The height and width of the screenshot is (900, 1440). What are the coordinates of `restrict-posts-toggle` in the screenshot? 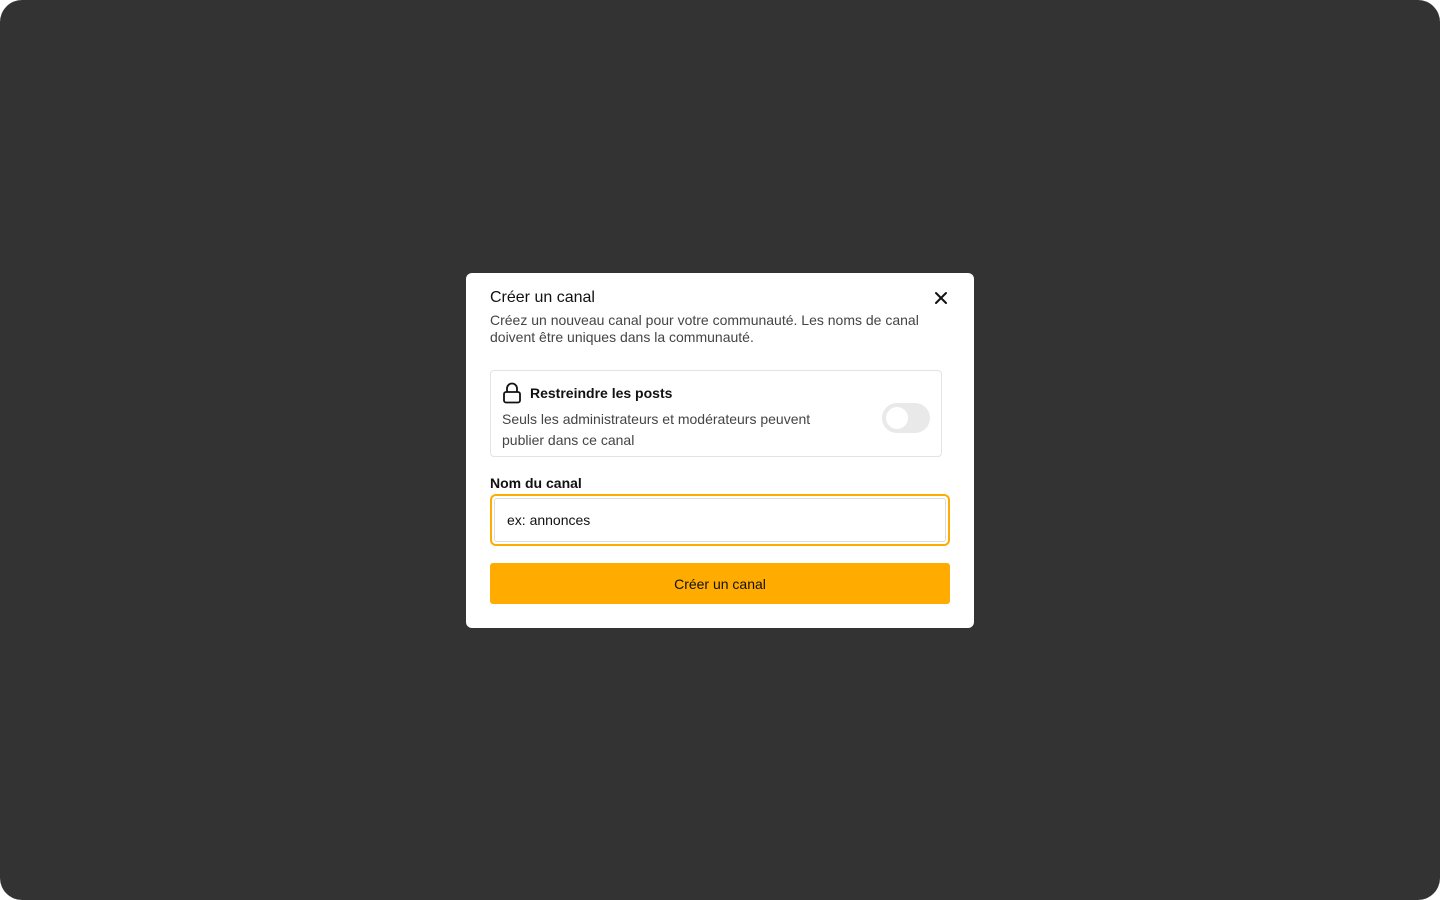 It's located at (906, 418).